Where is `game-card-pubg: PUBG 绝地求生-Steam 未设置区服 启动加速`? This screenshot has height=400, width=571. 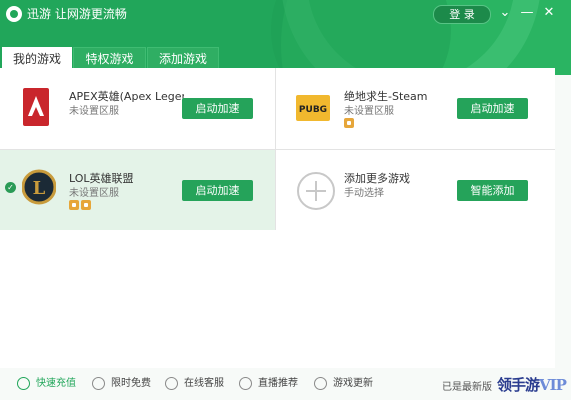
game-card-pubg: PUBG 绝地求生-Steam 未设置区服 启动加速 is located at coordinates (415, 108).